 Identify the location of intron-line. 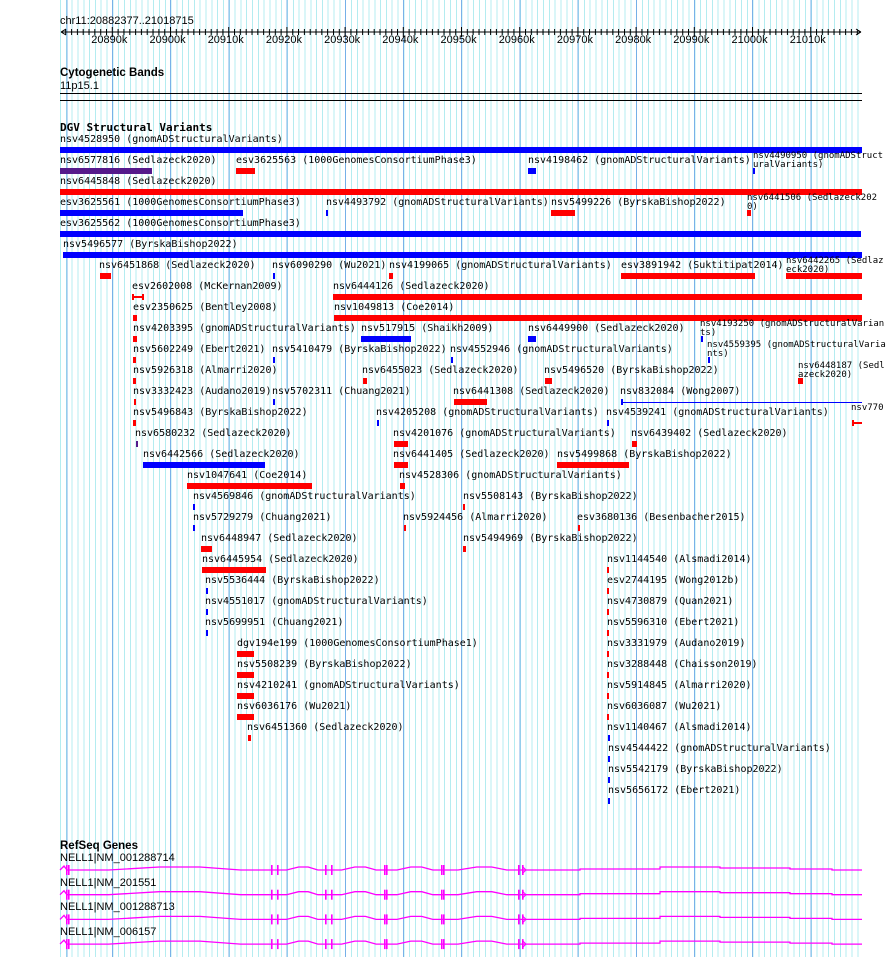
(460, 942).